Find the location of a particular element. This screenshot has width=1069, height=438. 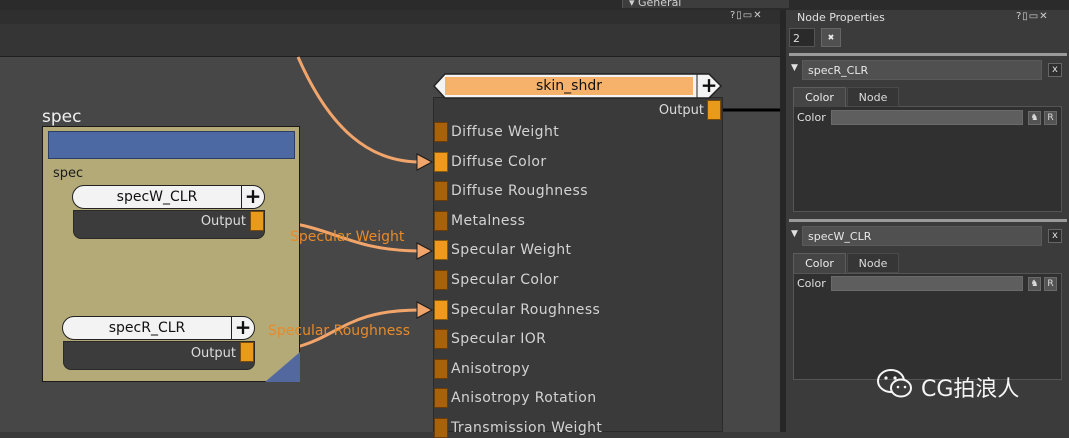

backdrop-header-bar is located at coordinates (171, 145).